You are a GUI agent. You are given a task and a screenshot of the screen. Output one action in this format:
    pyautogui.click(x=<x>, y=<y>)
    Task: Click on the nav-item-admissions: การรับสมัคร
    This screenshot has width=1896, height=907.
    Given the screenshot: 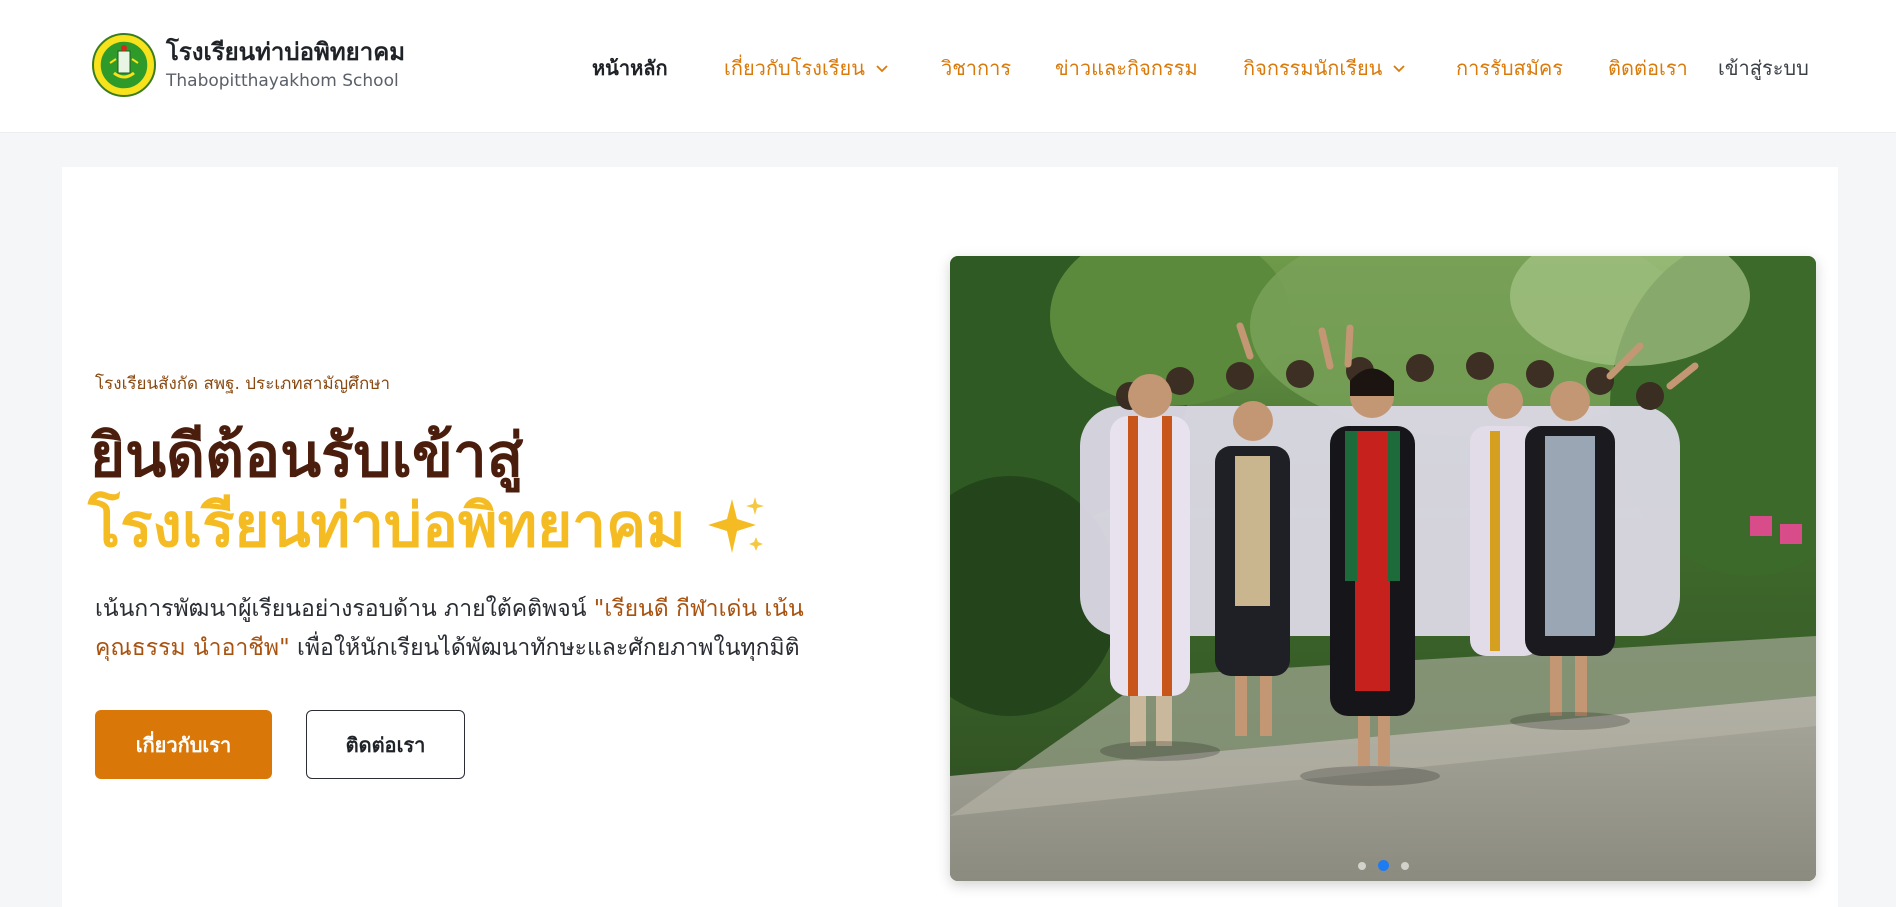 What is the action you would take?
    pyautogui.click(x=1509, y=68)
    